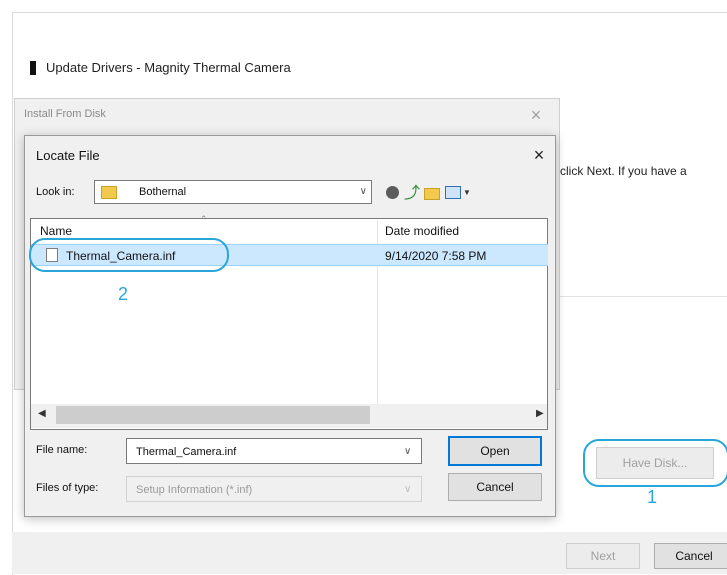 The width and height of the screenshot is (727, 575). I want to click on scroll-left-icon: ◀, so click(42, 413).